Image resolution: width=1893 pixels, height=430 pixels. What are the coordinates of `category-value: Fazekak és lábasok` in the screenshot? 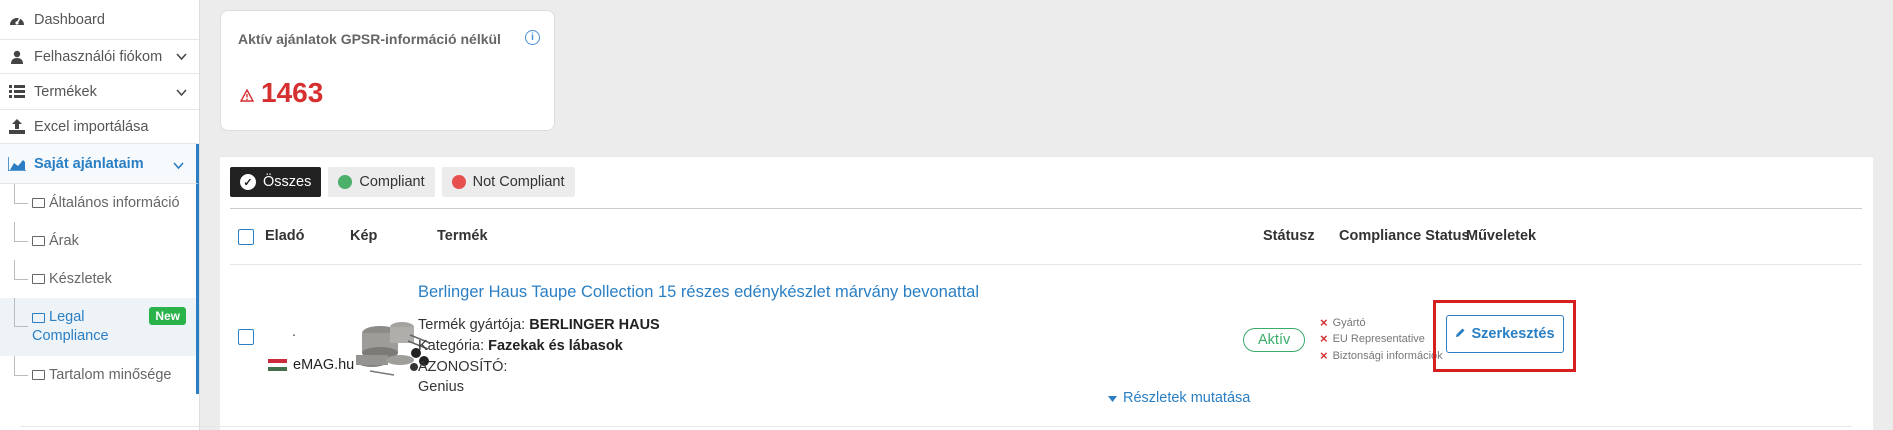 It's located at (555, 346).